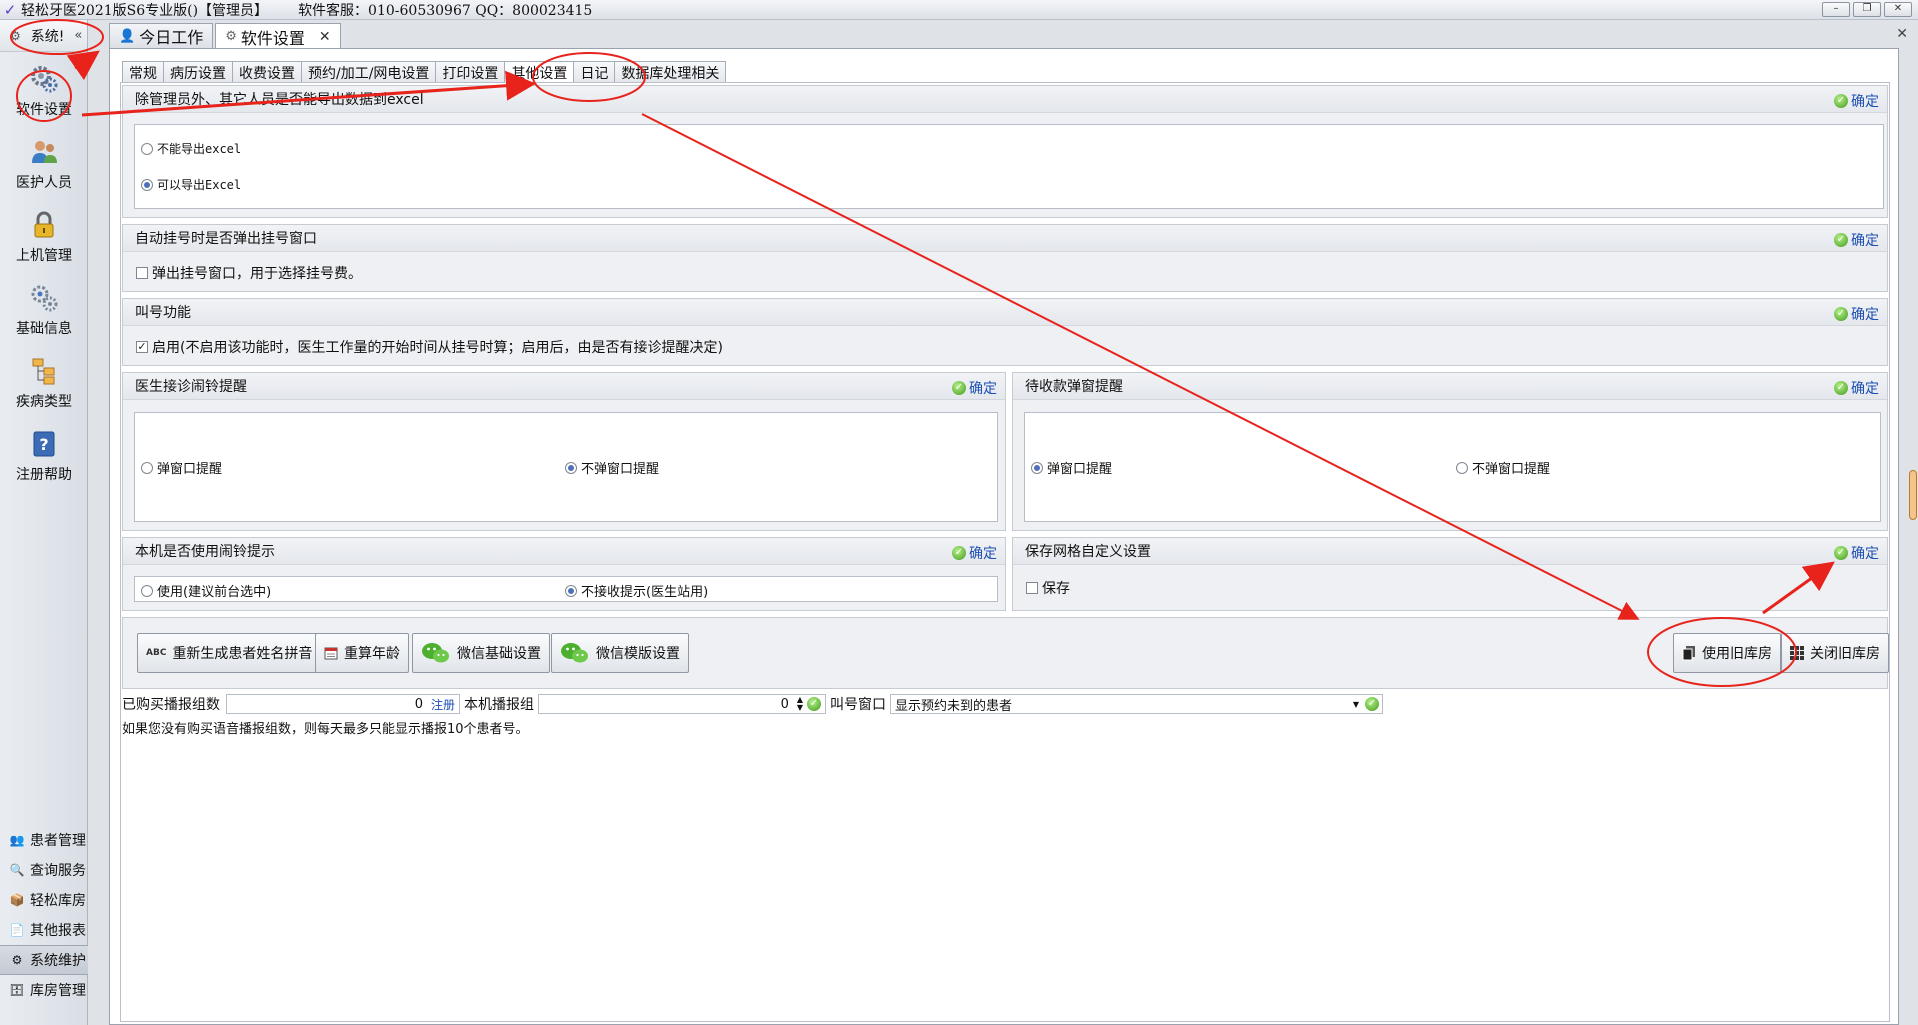 The height and width of the screenshot is (1025, 1918). What do you see at coordinates (1136, 704) in the screenshot?
I see `call-window-select: 显示预约未到的患者 ▼ ✓` at bounding box center [1136, 704].